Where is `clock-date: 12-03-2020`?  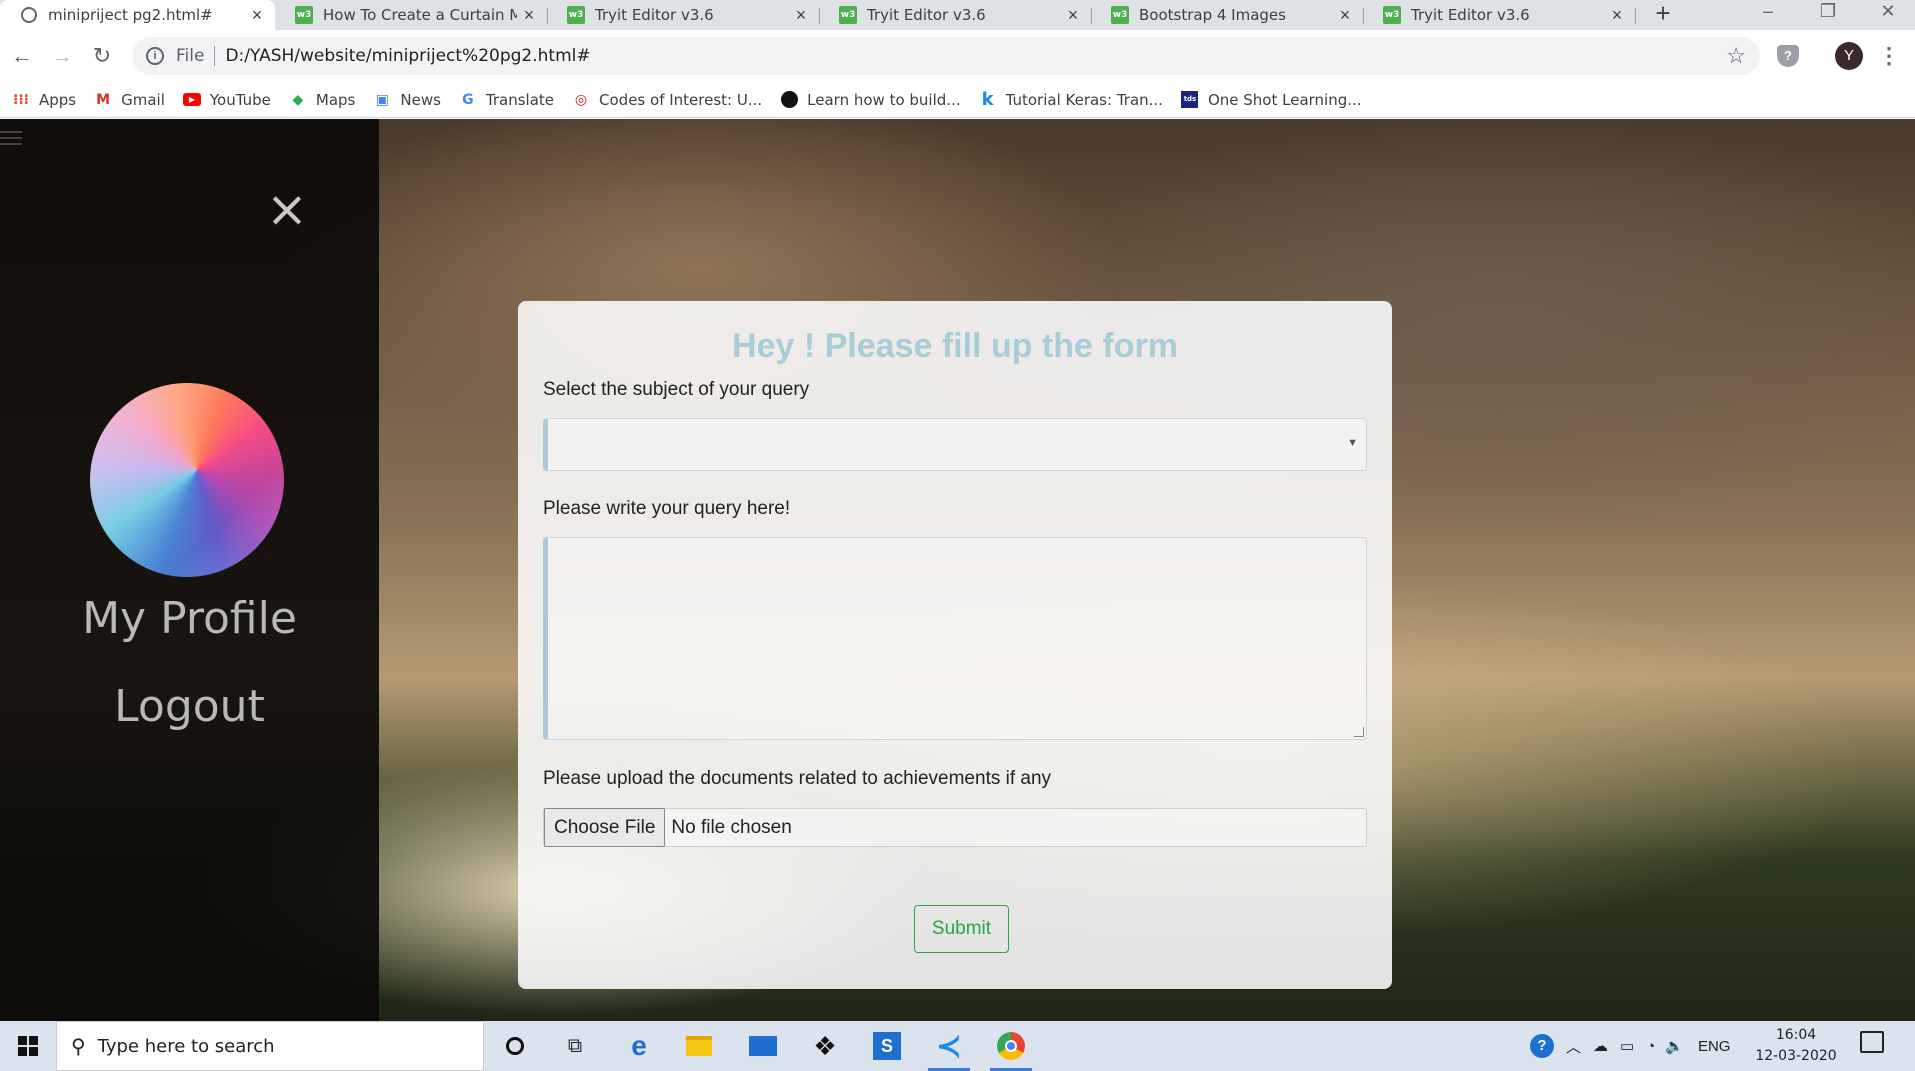 clock-date: 12-03-2020 is located at coordinates (1796, 1056).